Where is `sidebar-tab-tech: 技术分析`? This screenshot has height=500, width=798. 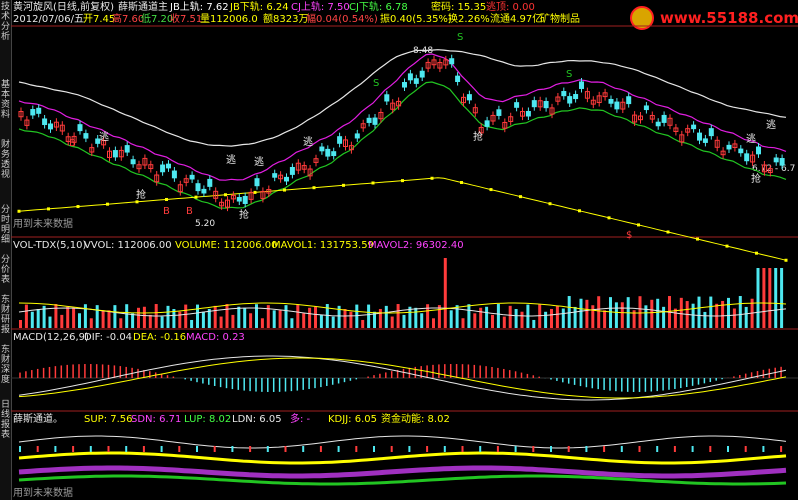 sidebar-tab-tech: 技术分析 is located at coordinates (5, 22).